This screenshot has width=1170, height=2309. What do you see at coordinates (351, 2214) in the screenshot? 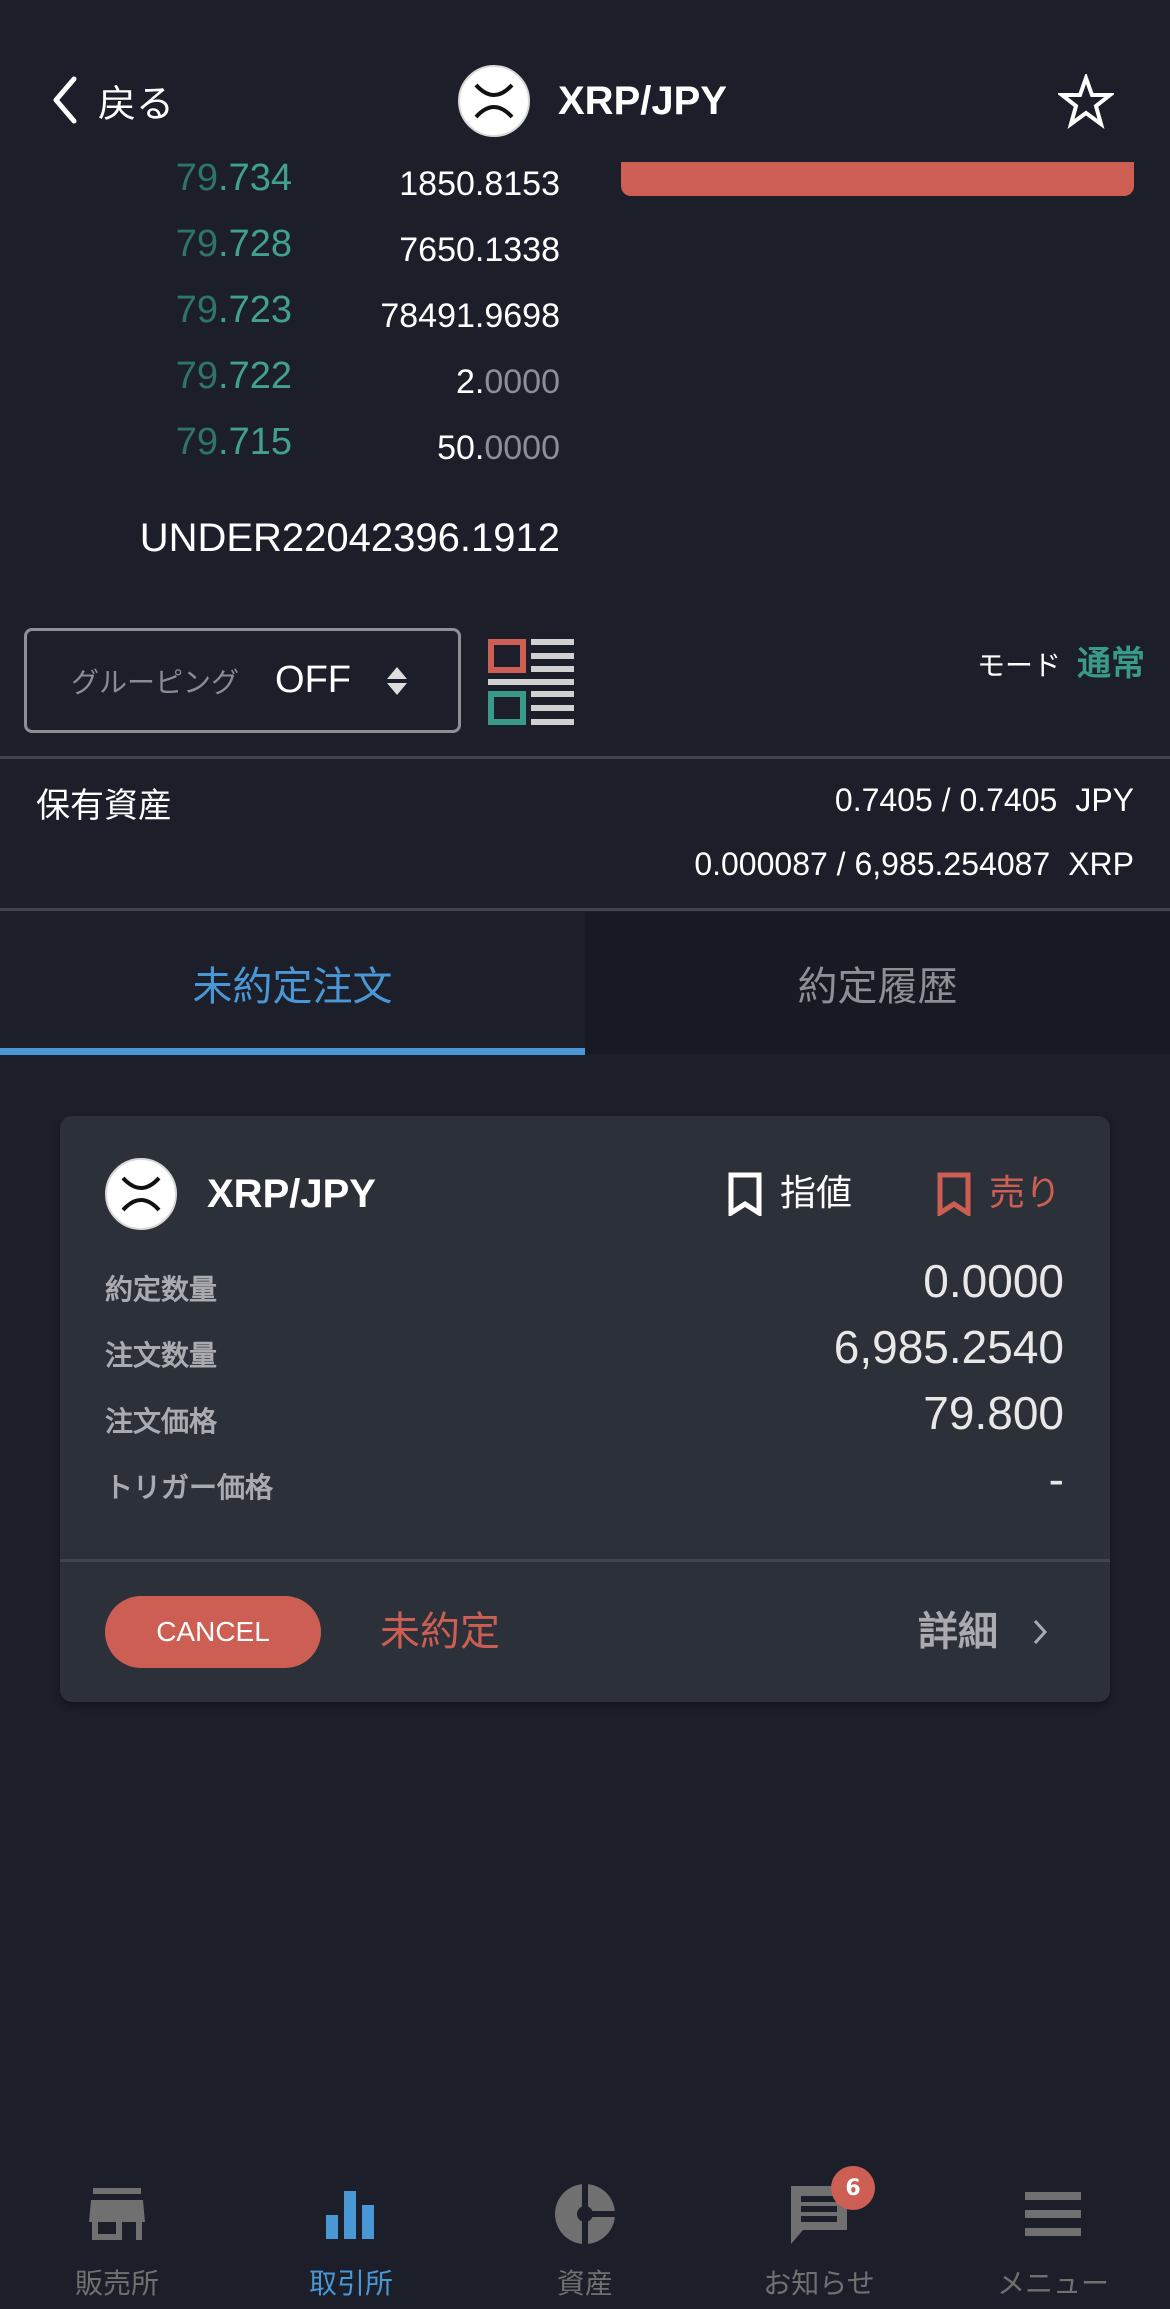
I see `bar-chart-icon` at bounding box center [351, 2214].